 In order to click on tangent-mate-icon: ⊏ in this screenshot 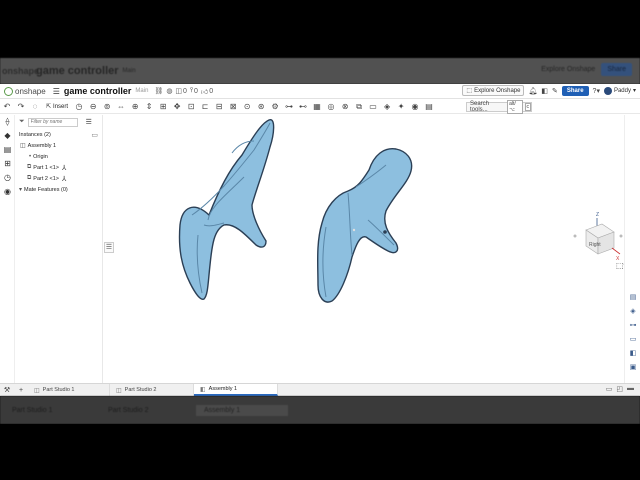, I will do `click(205, 107)`.